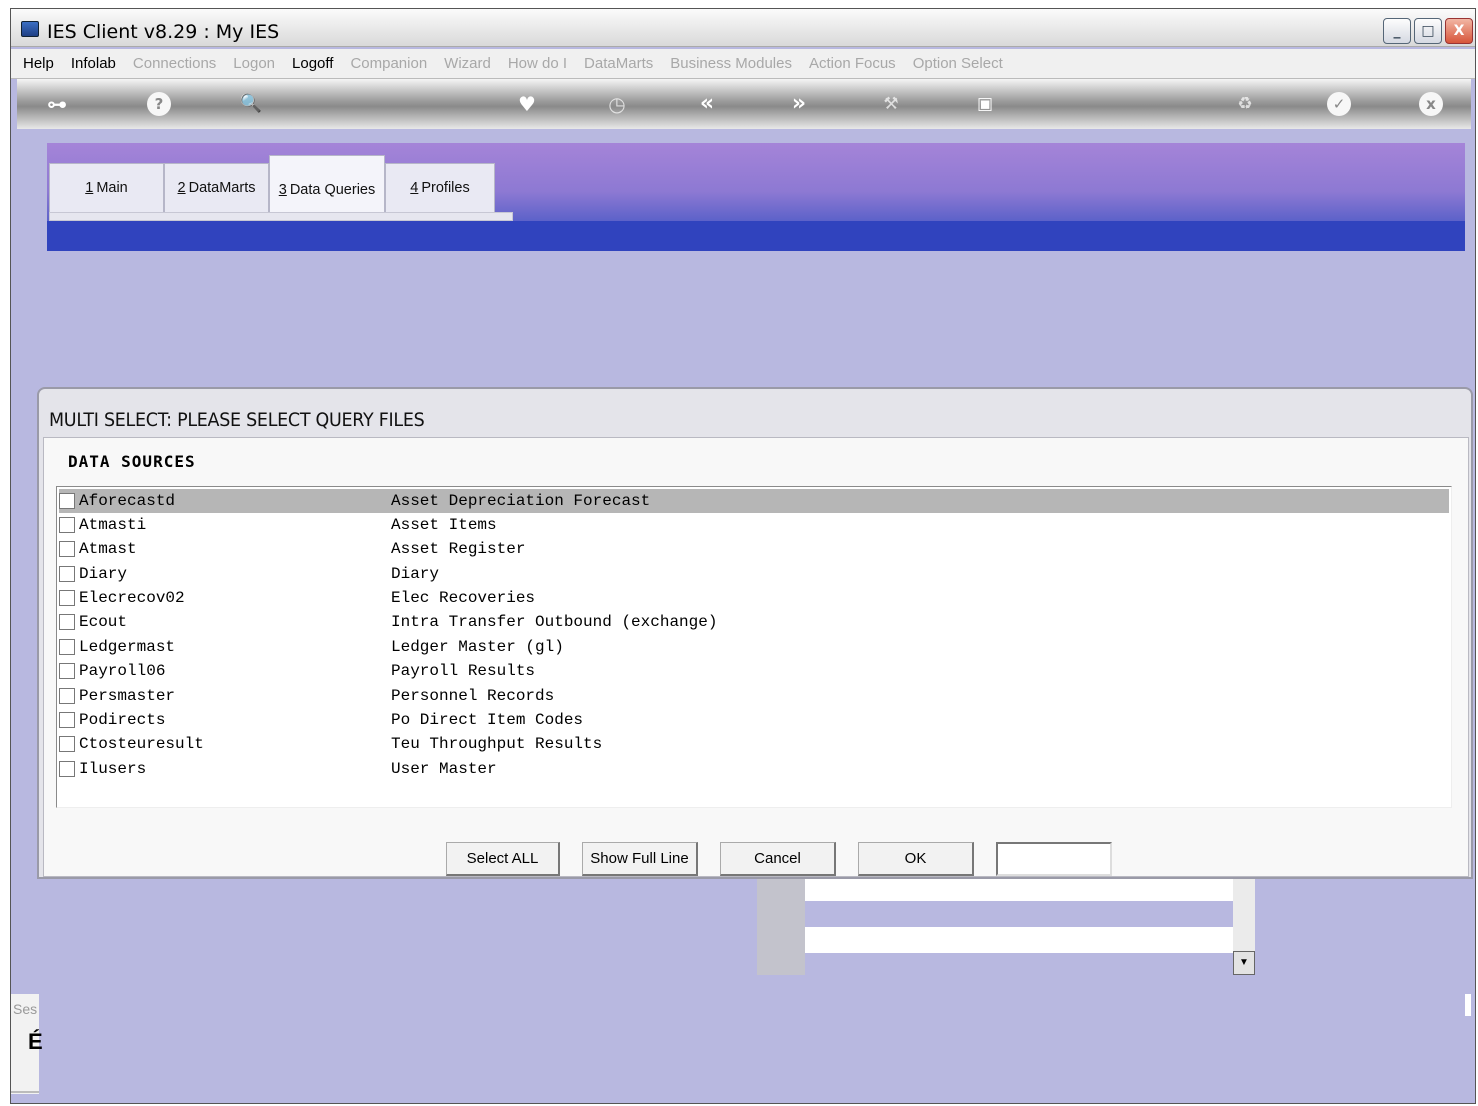  Describe the element at coordinates (754, 574) in the screenshot. I see `list-item: Diary Diary` at that location.